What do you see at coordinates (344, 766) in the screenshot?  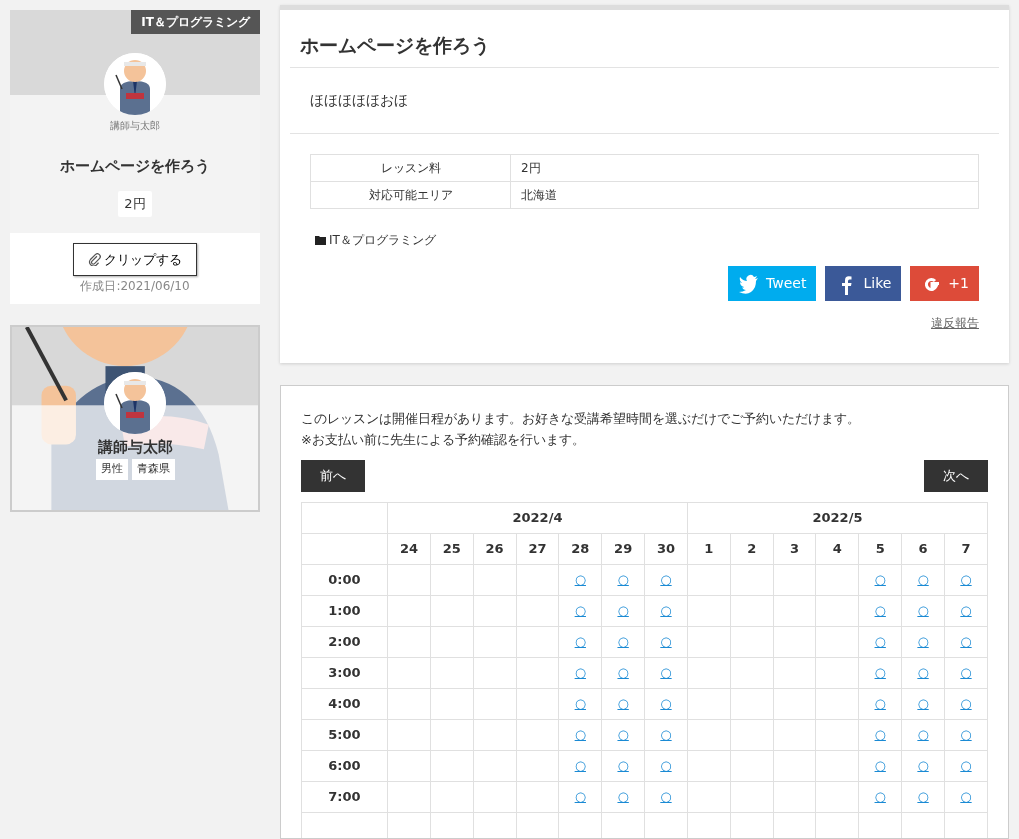 I see `time-cell: 6:00` at bounding box center [344, 766].